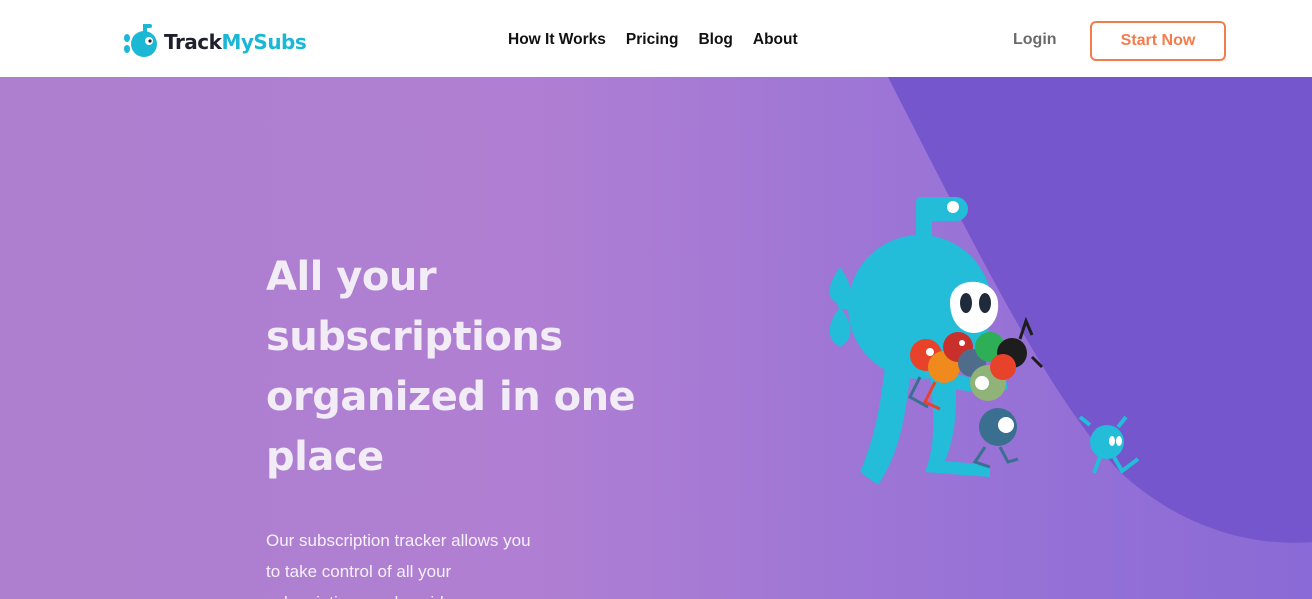 The height and width of the screenshot is (599, 1312). I want to click on start-now-button: Start Now, so click(1158, 41).